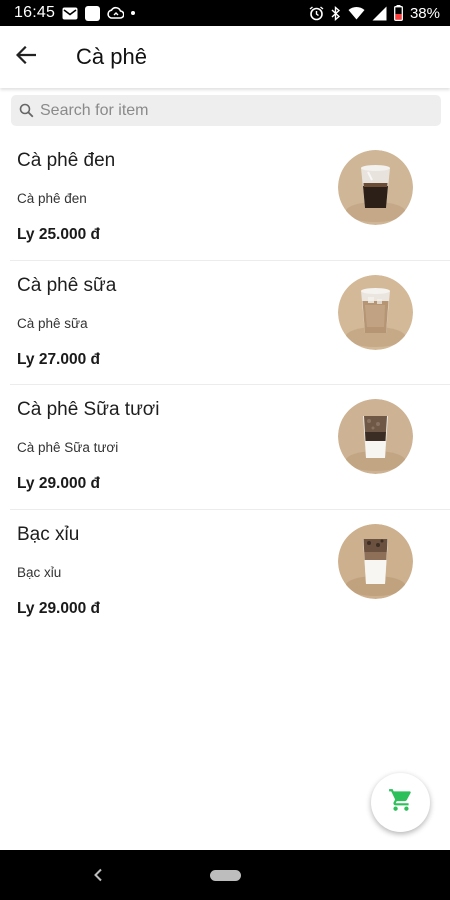  I want to click on search-bar, so click(226, 110).